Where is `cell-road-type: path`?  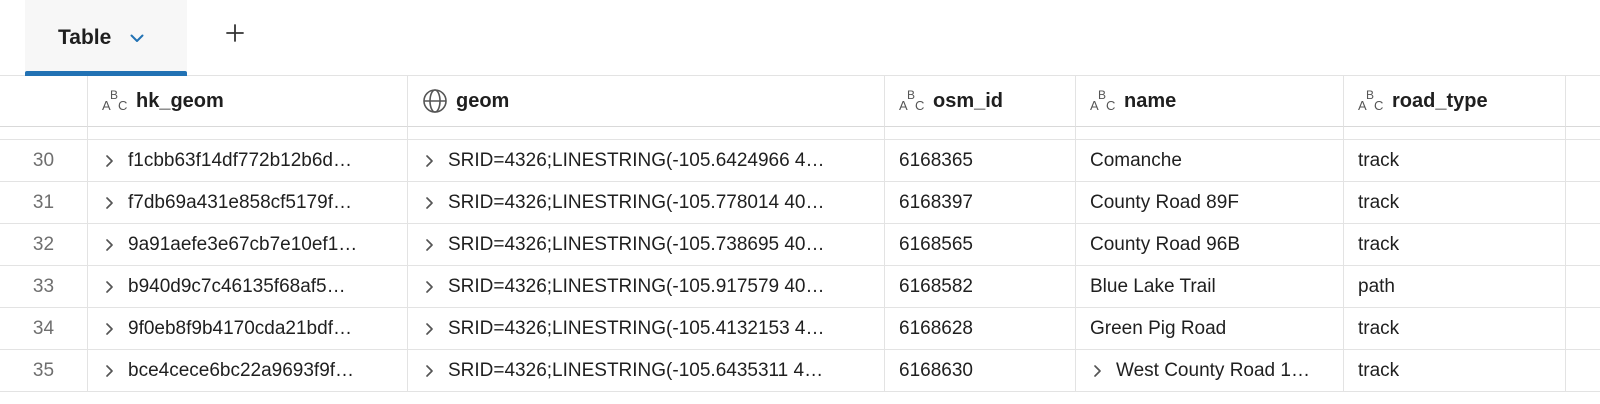 cell-road-type: path is located at coordinates (1455, 287).